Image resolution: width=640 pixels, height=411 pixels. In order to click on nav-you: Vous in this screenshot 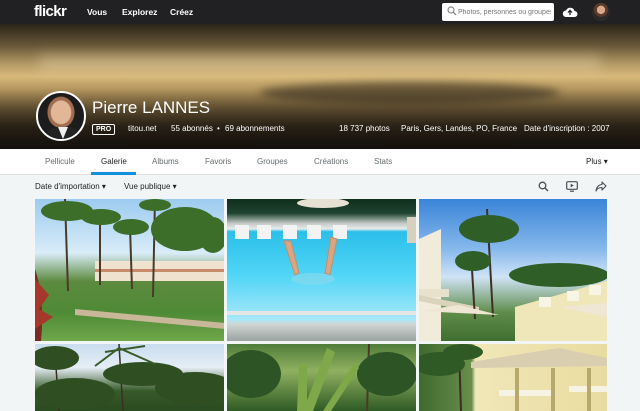, I will do `click(97, 12)`.